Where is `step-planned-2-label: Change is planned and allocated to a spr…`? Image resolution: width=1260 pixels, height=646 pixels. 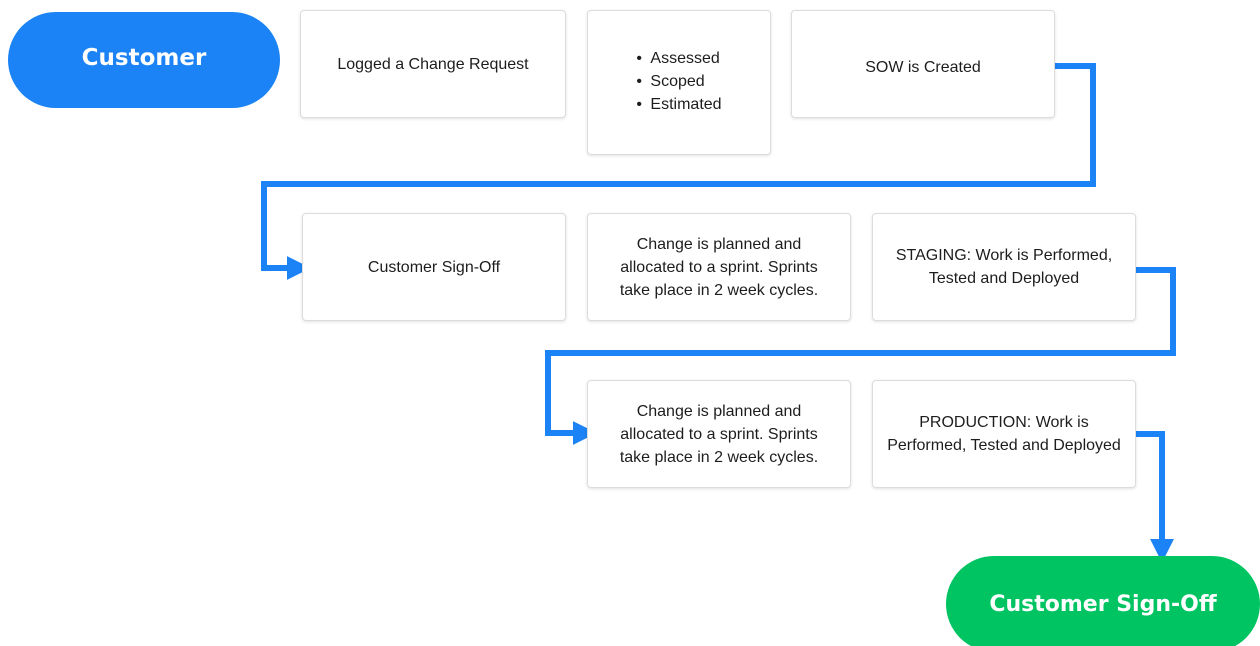 step-planned-2-label: Change is planned and allocated to a spr… is located at coordinates (719, 434).